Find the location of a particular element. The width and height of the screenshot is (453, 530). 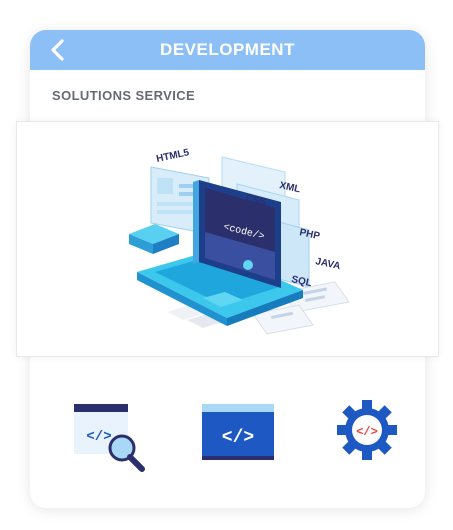

code-gear-icon: </> is located at coordinates (367, 430).